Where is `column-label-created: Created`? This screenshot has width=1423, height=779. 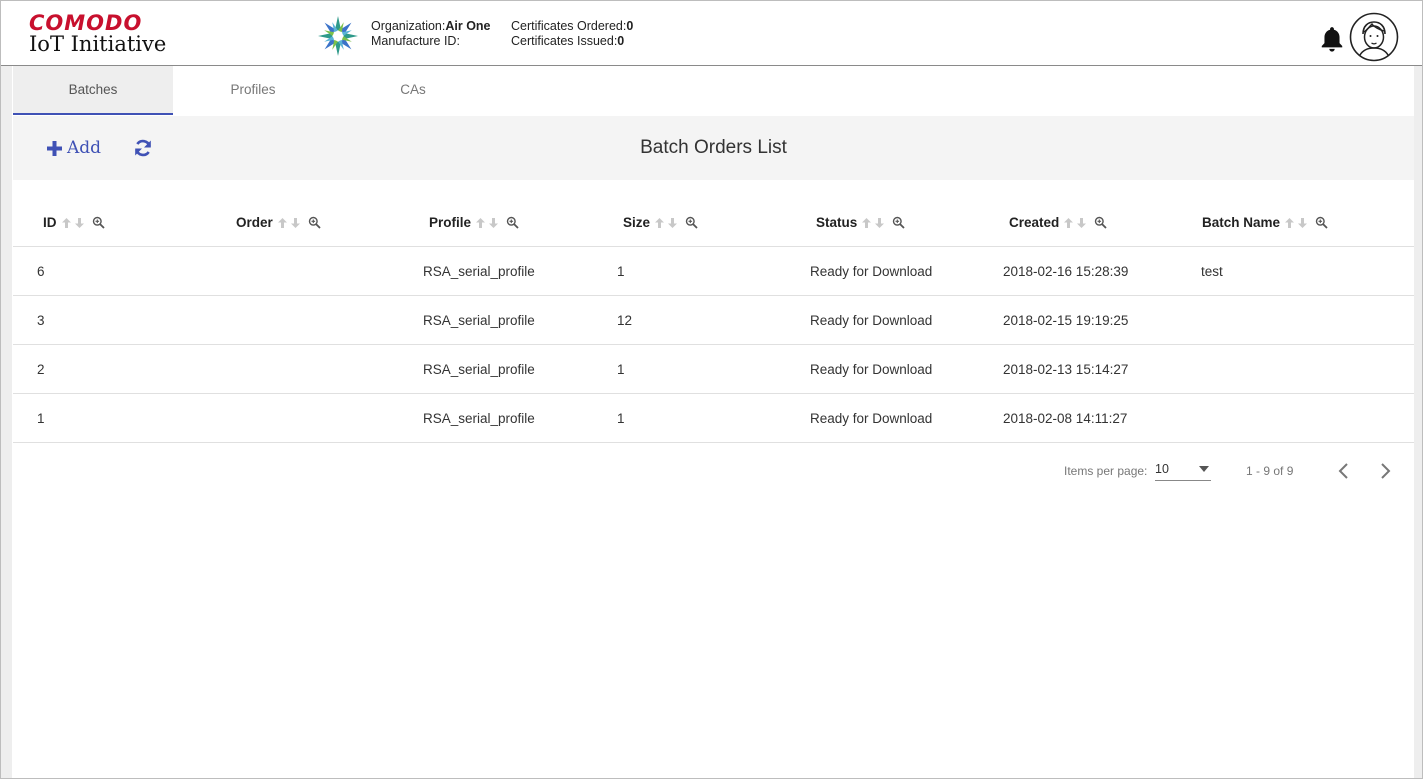 column-label-created: Created is located at coordinates (1034, 222).